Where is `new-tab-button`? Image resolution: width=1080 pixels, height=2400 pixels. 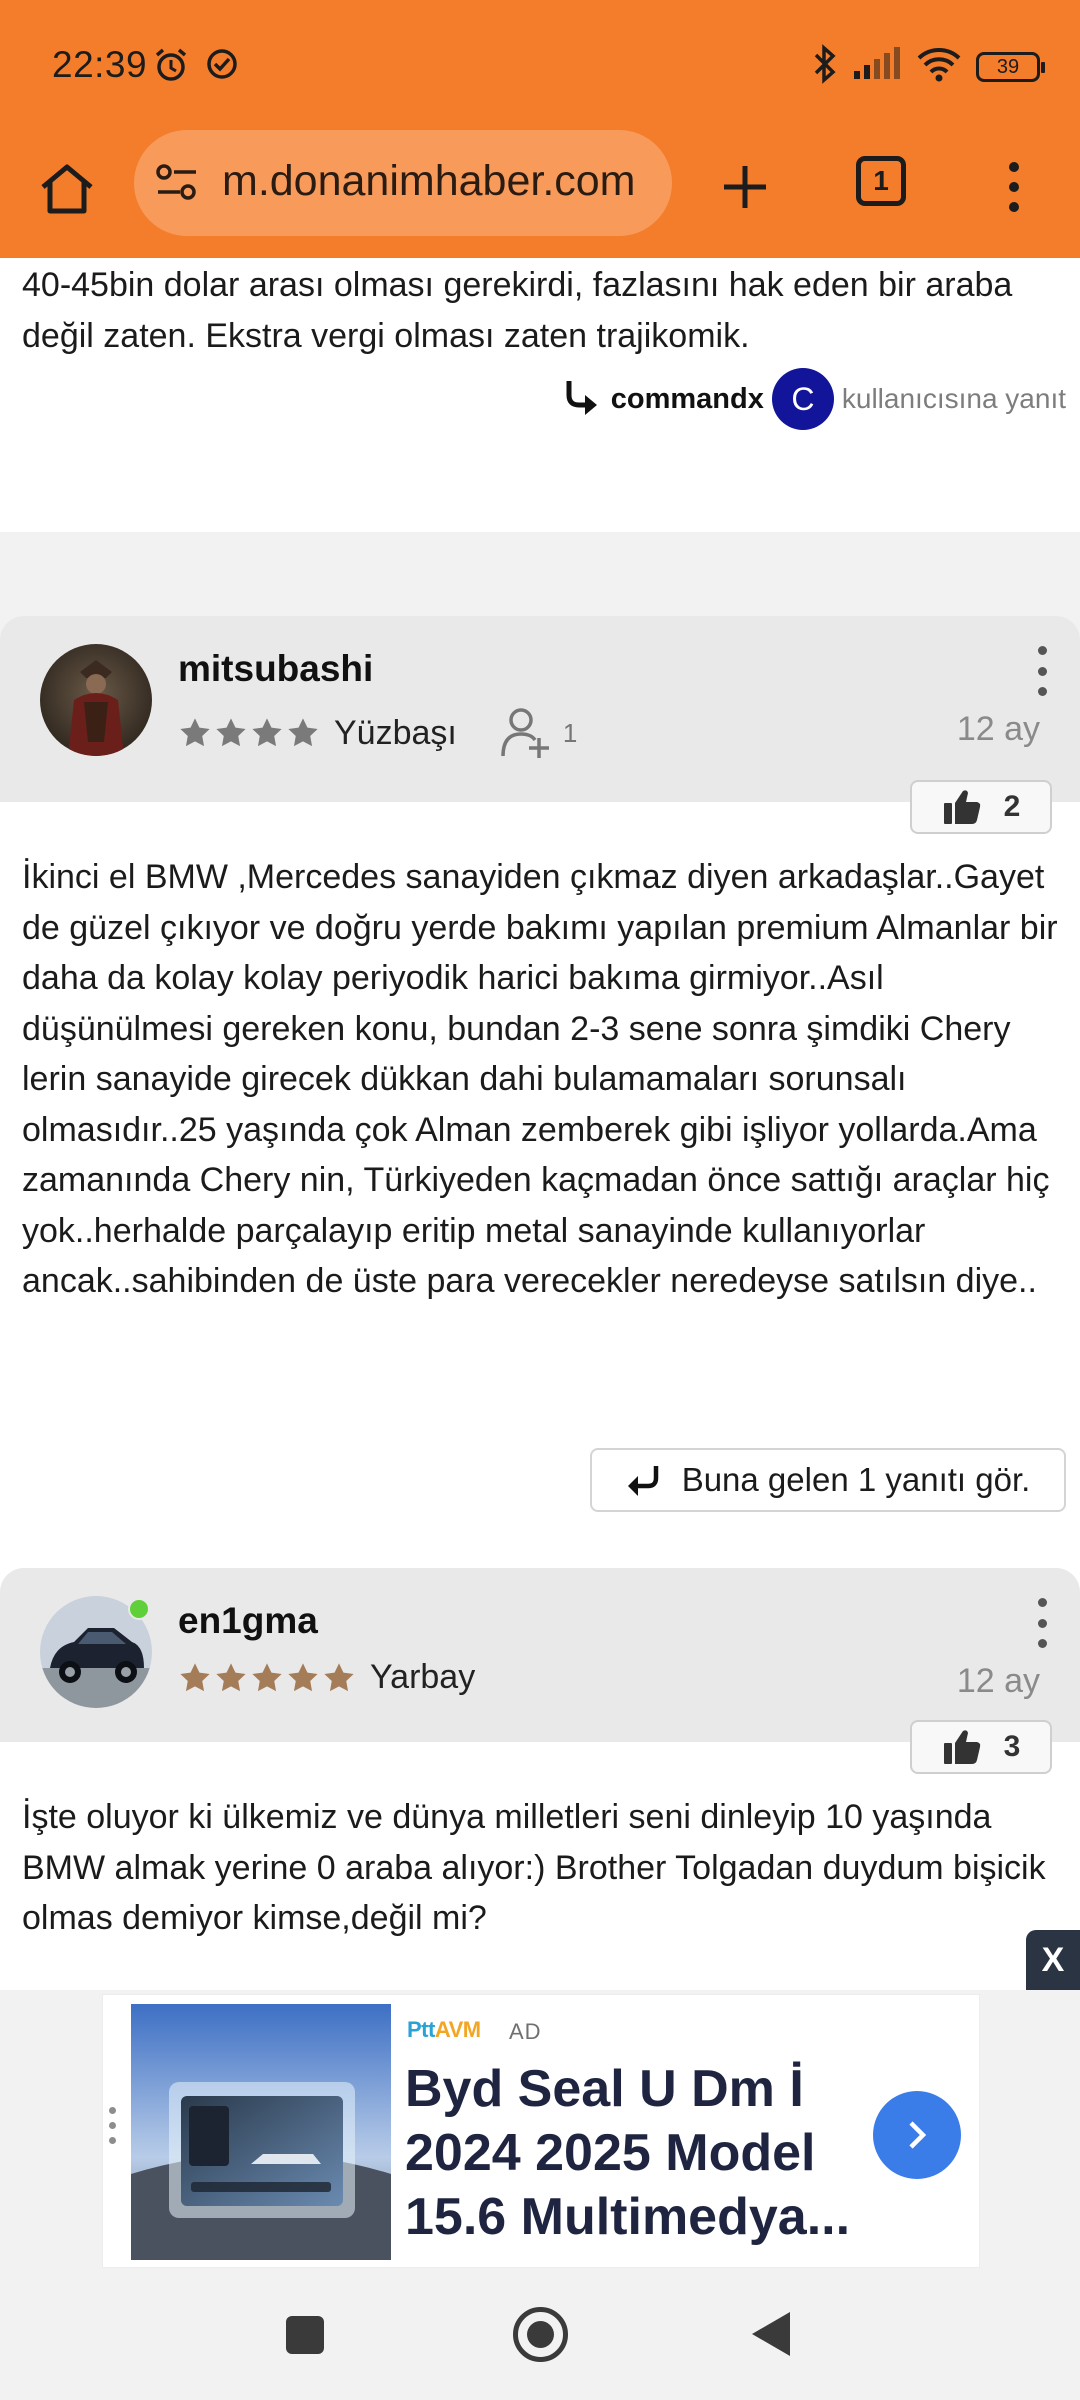
new-tab-button is located at coordinates (745, 187).